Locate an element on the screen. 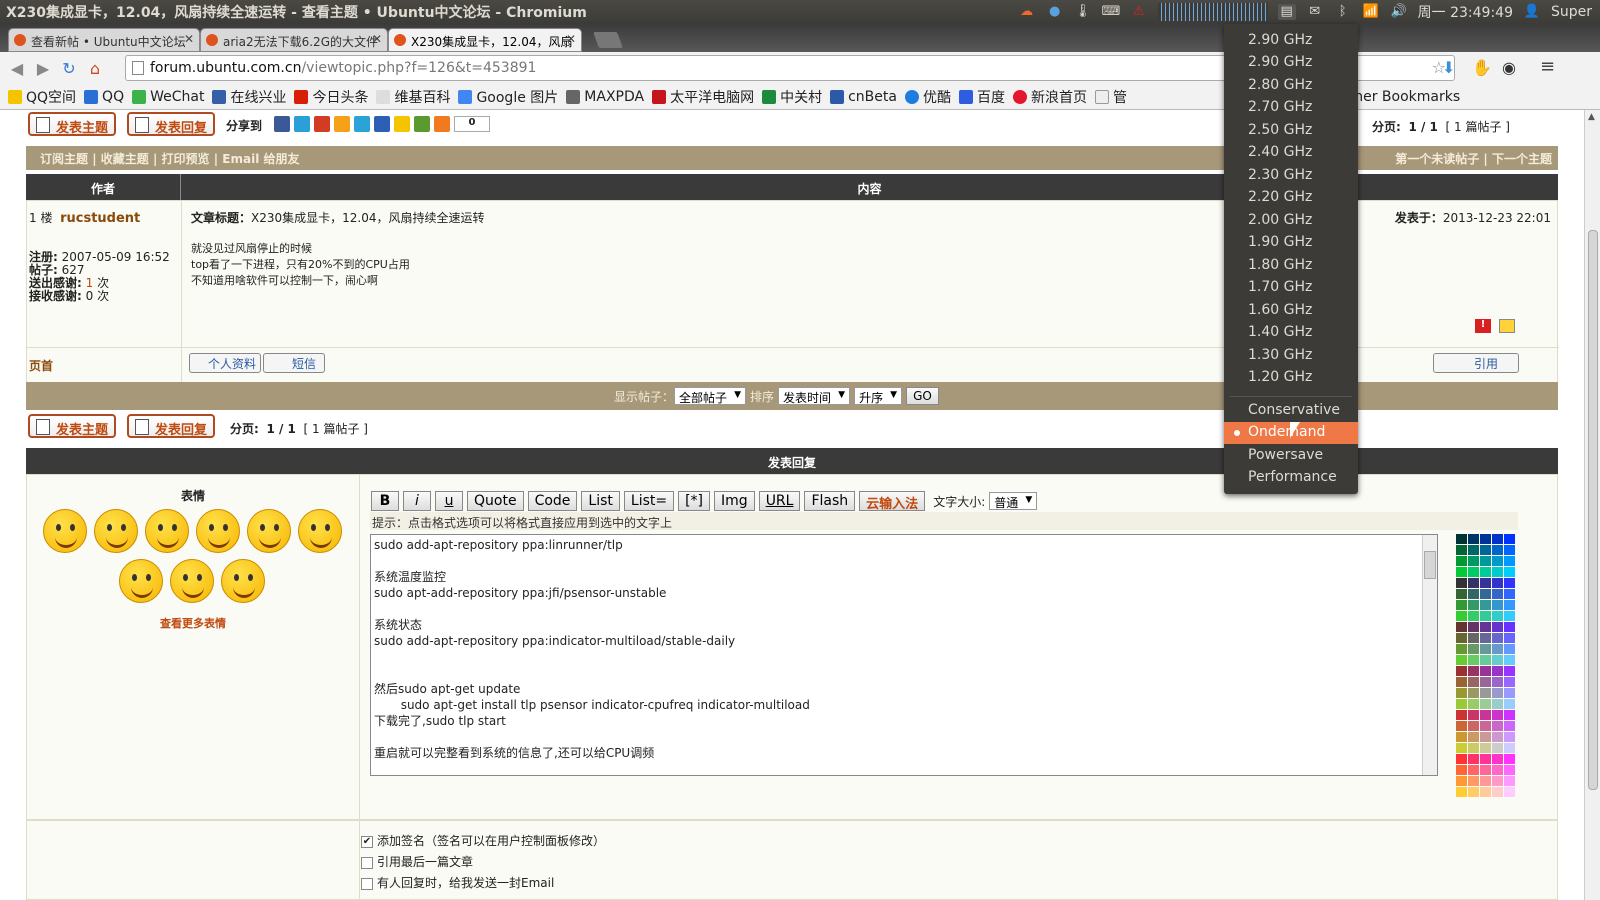  download-icon: ⬇ is located at coordinates (1448, 67).